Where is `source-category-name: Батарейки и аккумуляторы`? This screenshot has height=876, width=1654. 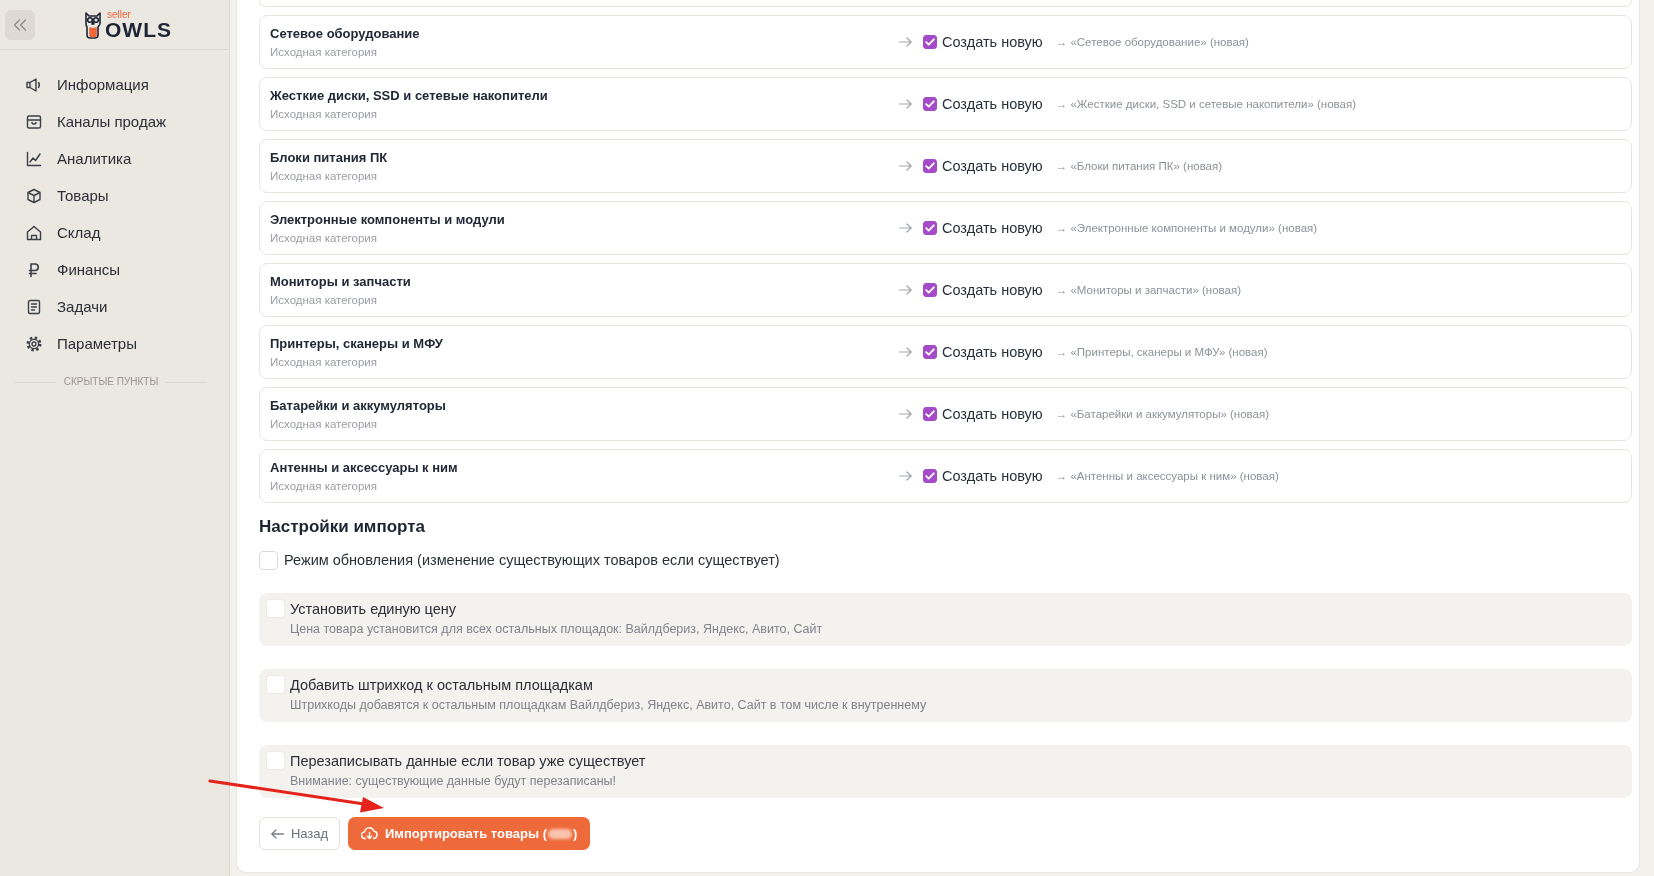 source-category-name: Батарейки и аккумуляторы is located at coordinates (358, 405).